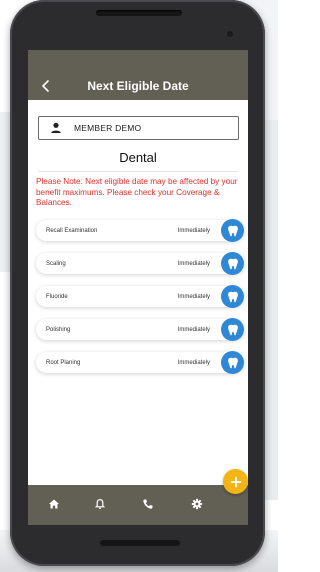 The image size is (320, 572). What do you see at coordinates (140, 543) in the screenshot?
I see `bottom-speaker` at bounding box center [140, 543].